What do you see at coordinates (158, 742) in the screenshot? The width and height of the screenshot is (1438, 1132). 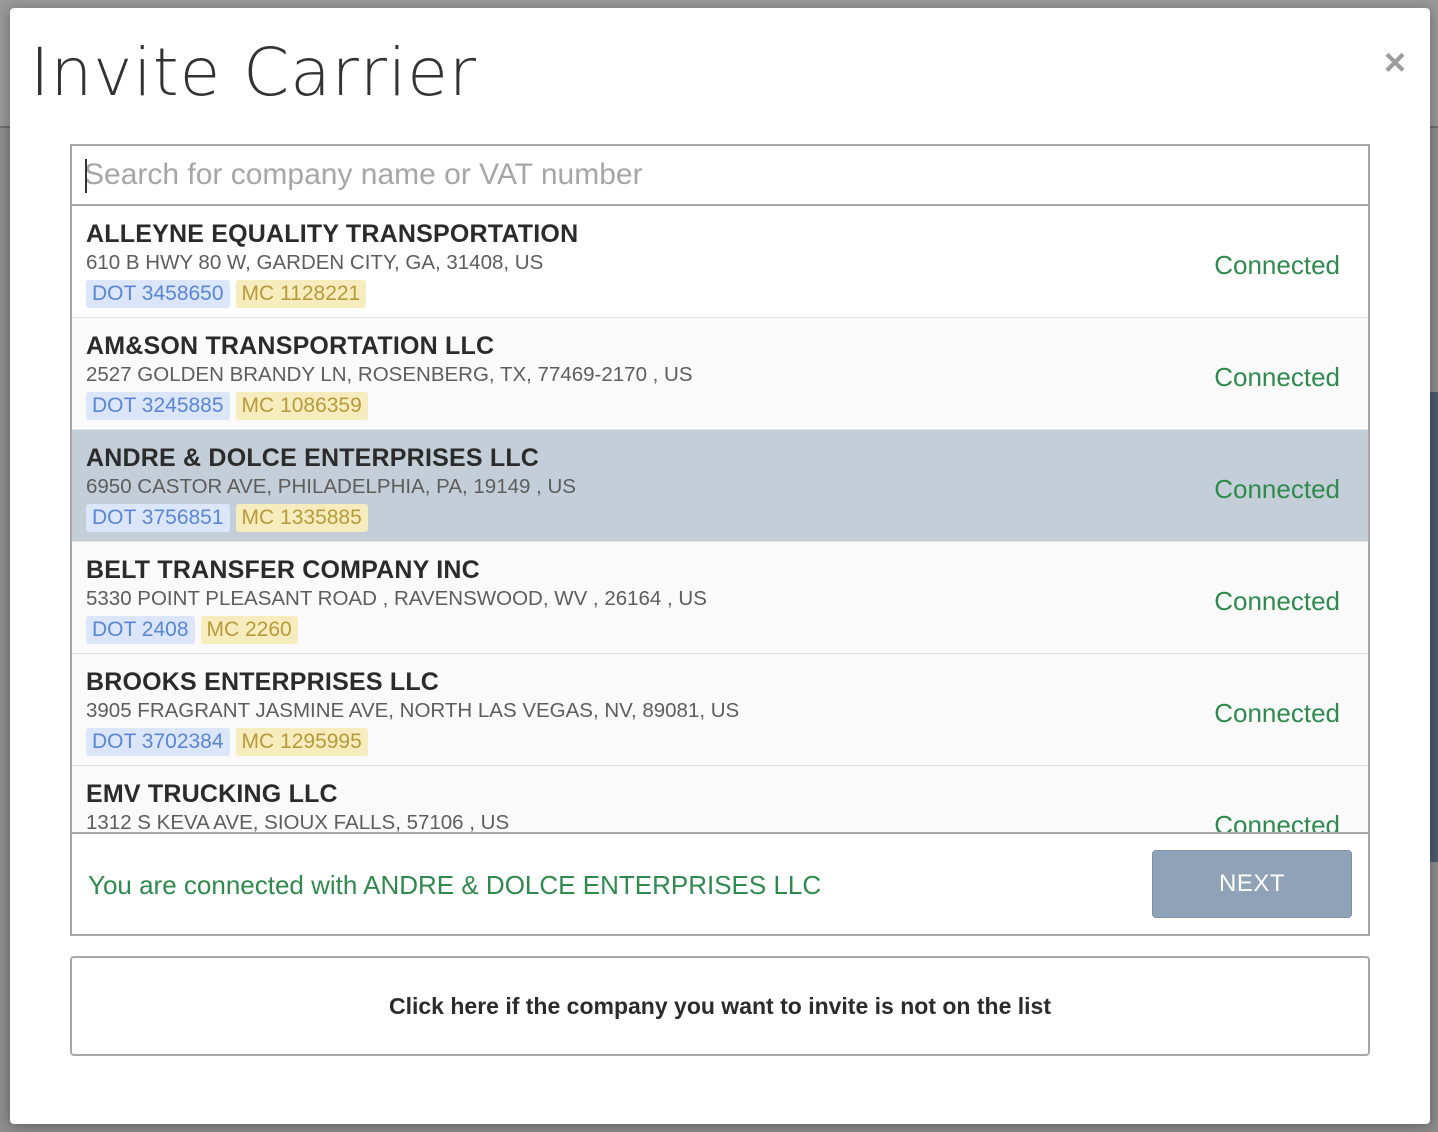 I see `dot-number-badge: DOT 3702384` at bounding box center [158, 742].